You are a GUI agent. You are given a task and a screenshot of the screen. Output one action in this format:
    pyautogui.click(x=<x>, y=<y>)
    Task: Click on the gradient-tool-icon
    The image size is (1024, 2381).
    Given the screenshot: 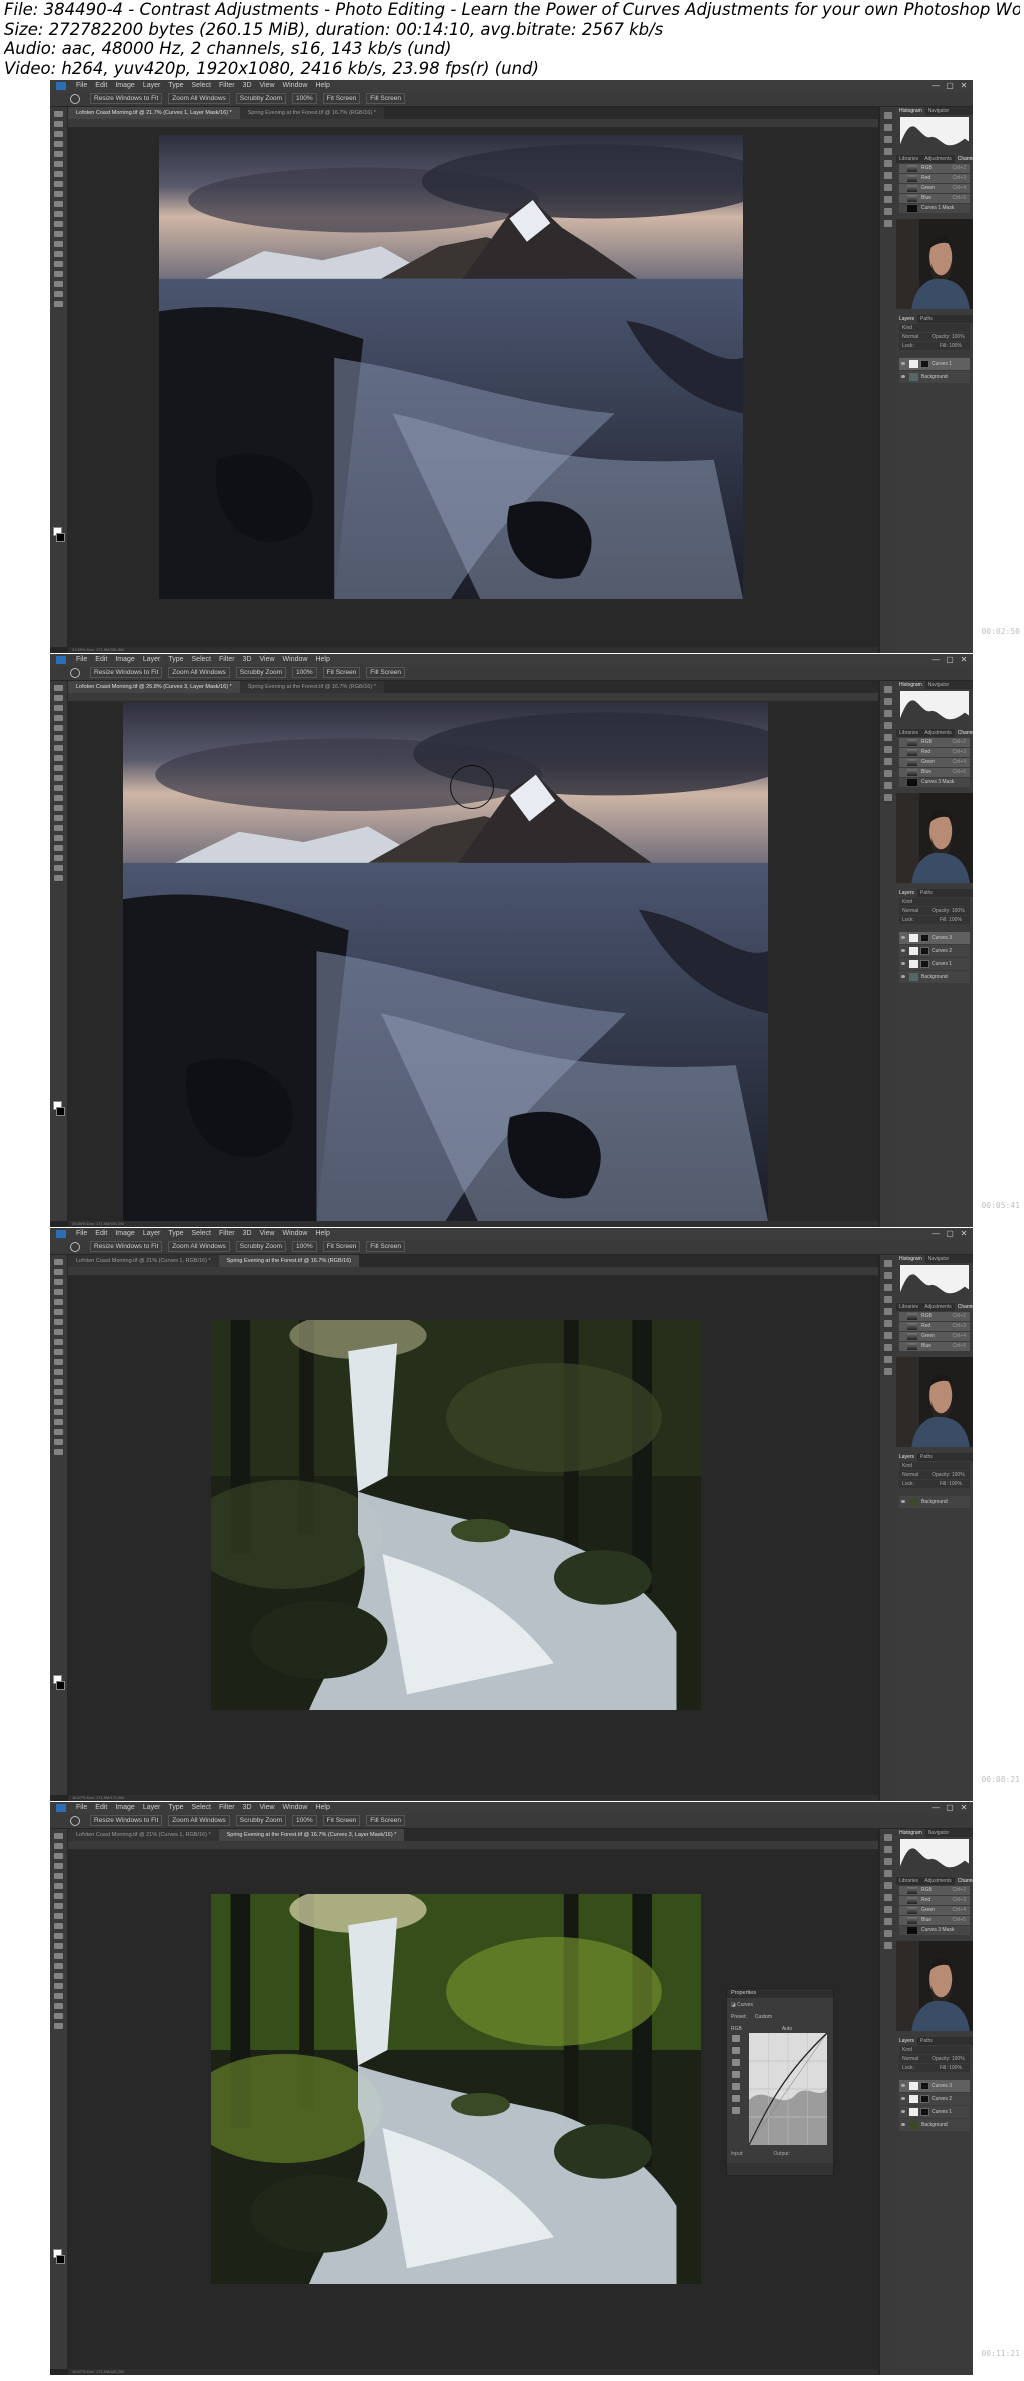 What is the action you would take?
    pyautogui.click(x=58, y=224)
    